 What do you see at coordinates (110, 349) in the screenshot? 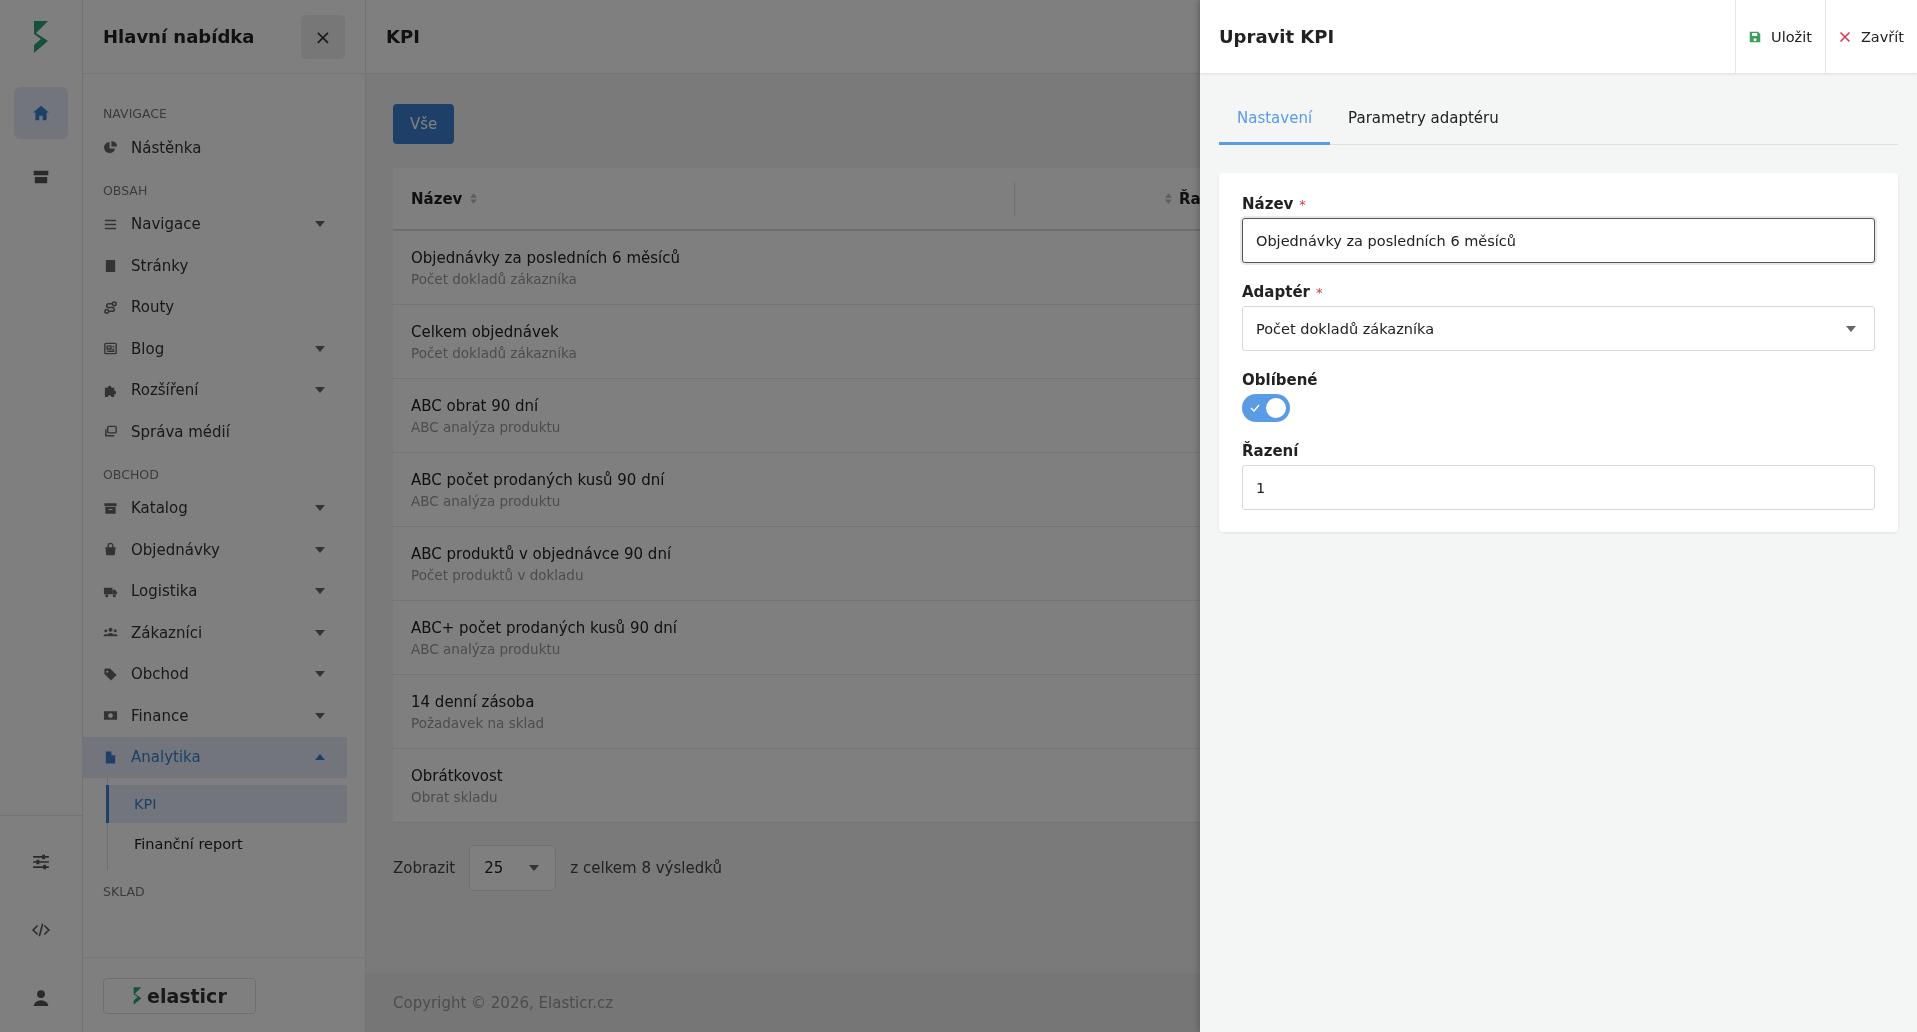
I see `newspaper-icon` at bounding box center [110, 349].